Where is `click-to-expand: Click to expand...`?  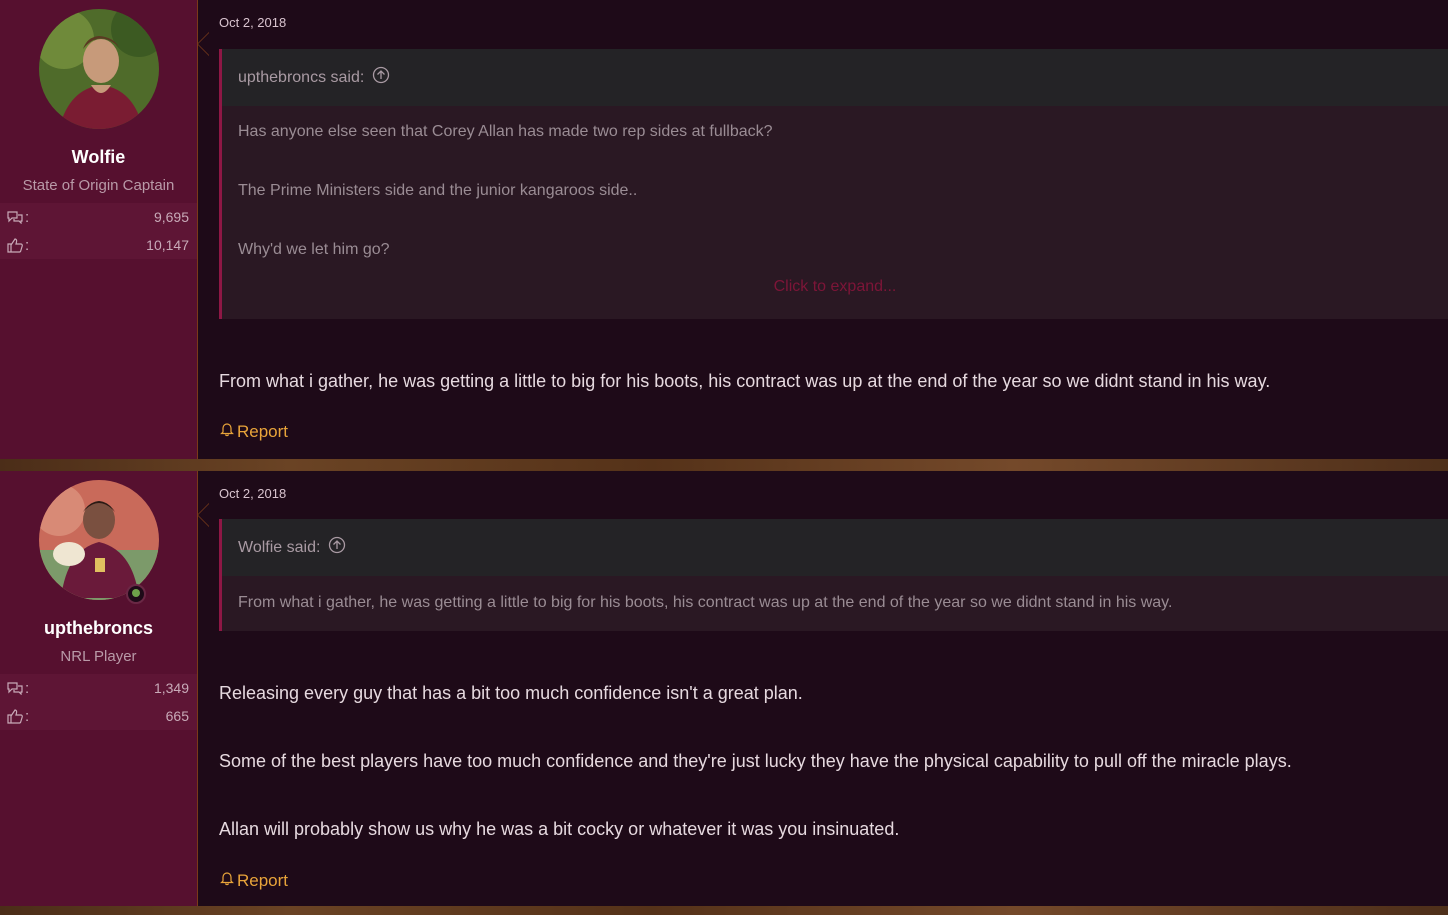
click-to-expand: Click to expand... is located at coordinates (835, 277).